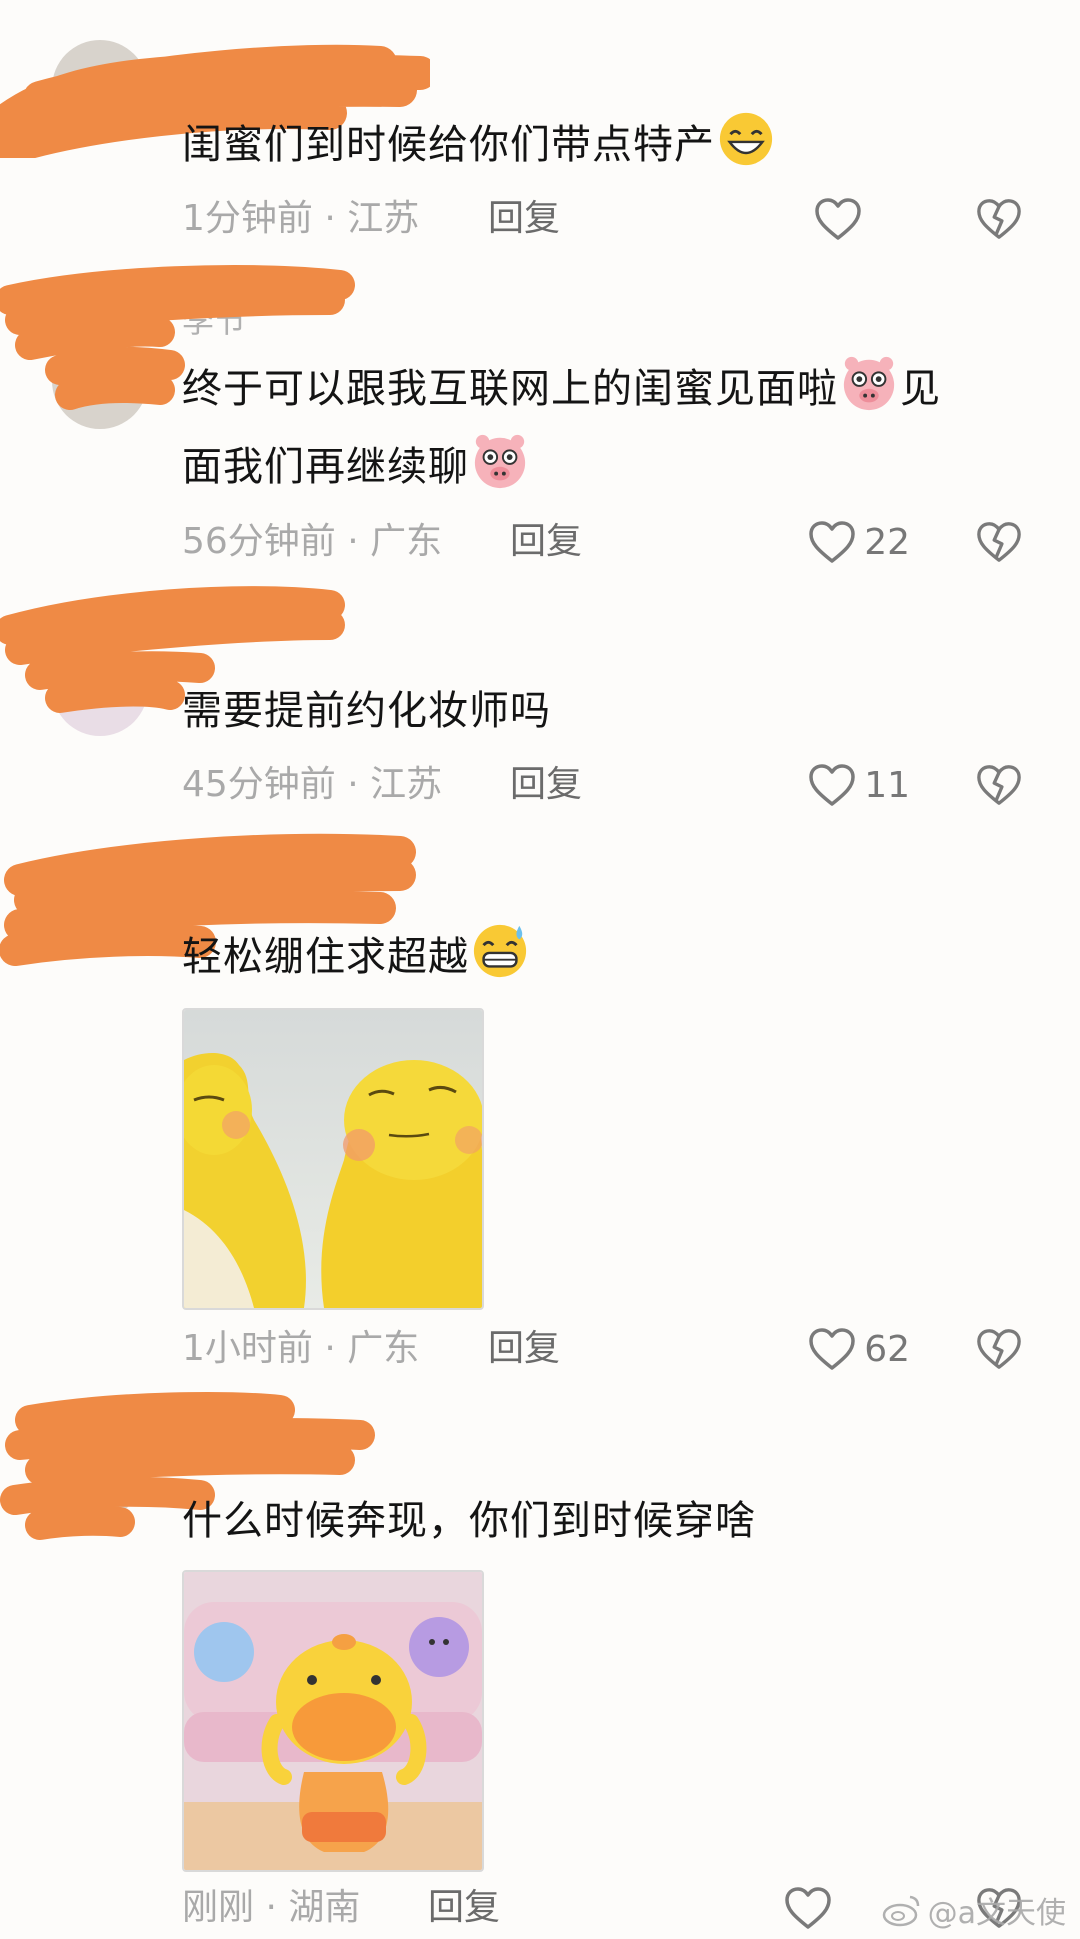  I want to click on comment-text: 终于可以跟我互联网上的闺蜜见面啦见 面我们再继续聊, so click(601, 428).